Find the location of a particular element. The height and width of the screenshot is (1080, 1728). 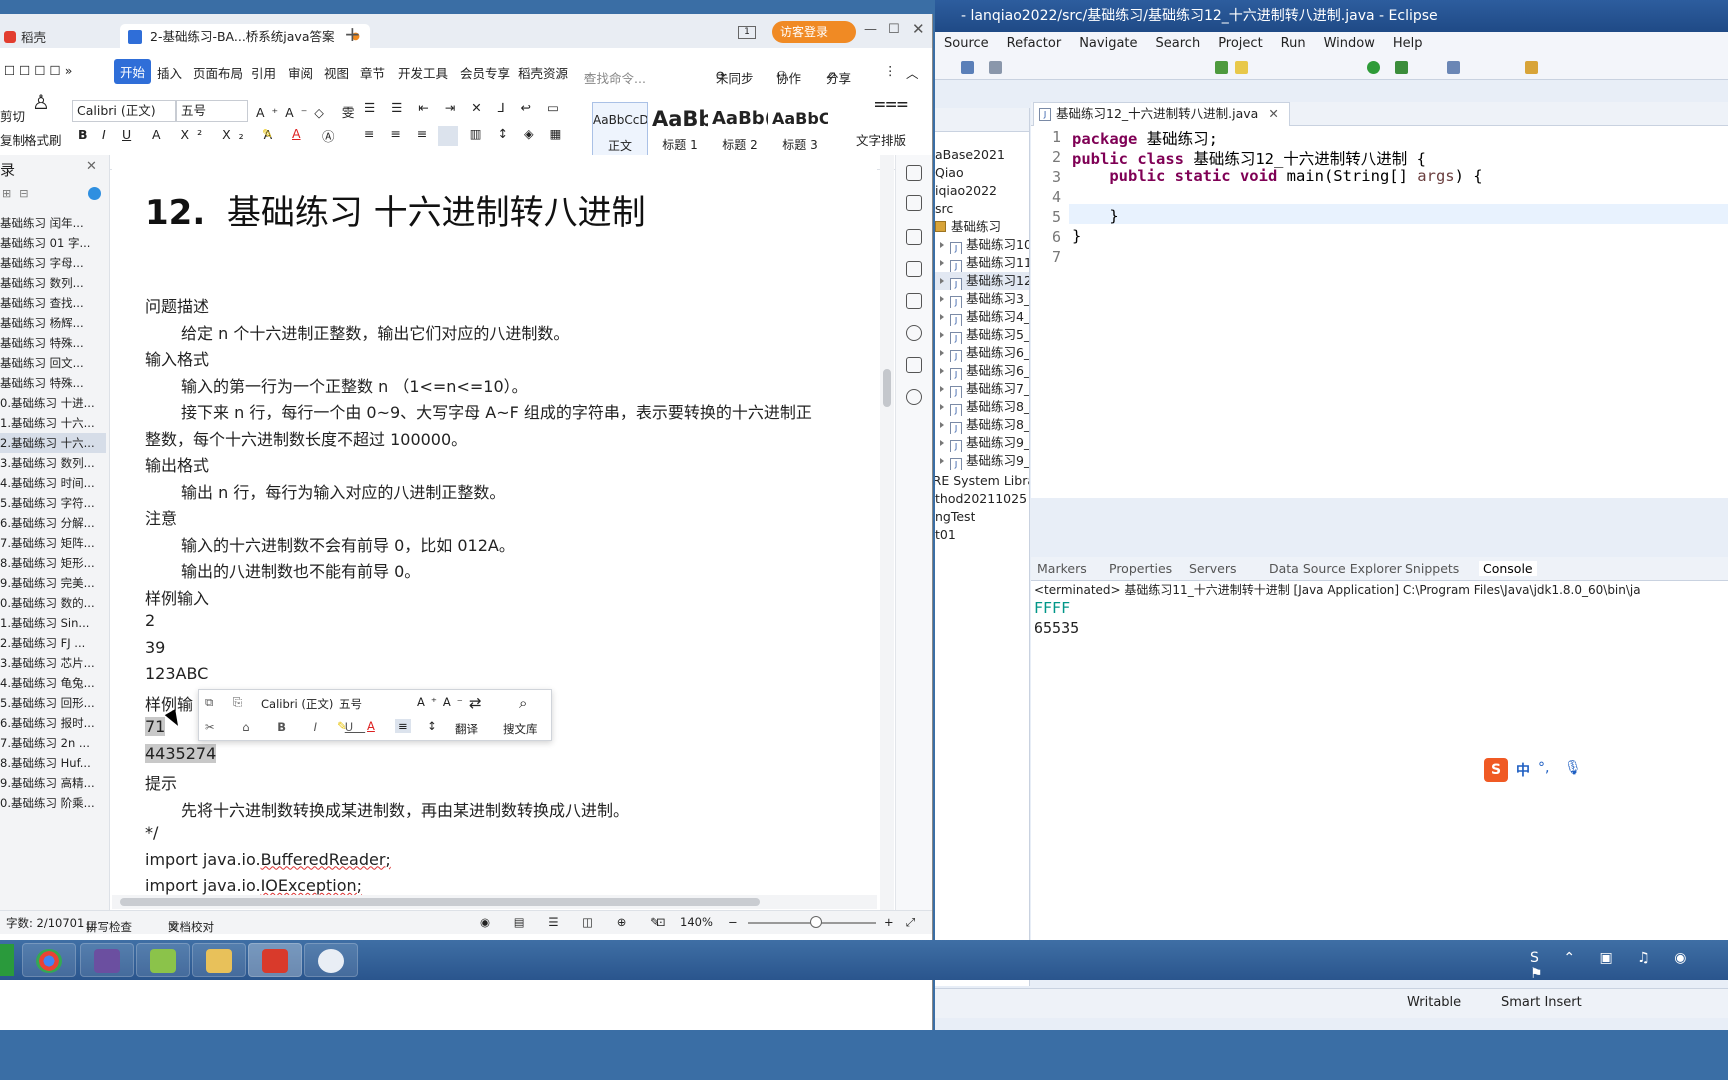

mini-size-tools: A⁺A⁻ is located at coordinates (443, 702).